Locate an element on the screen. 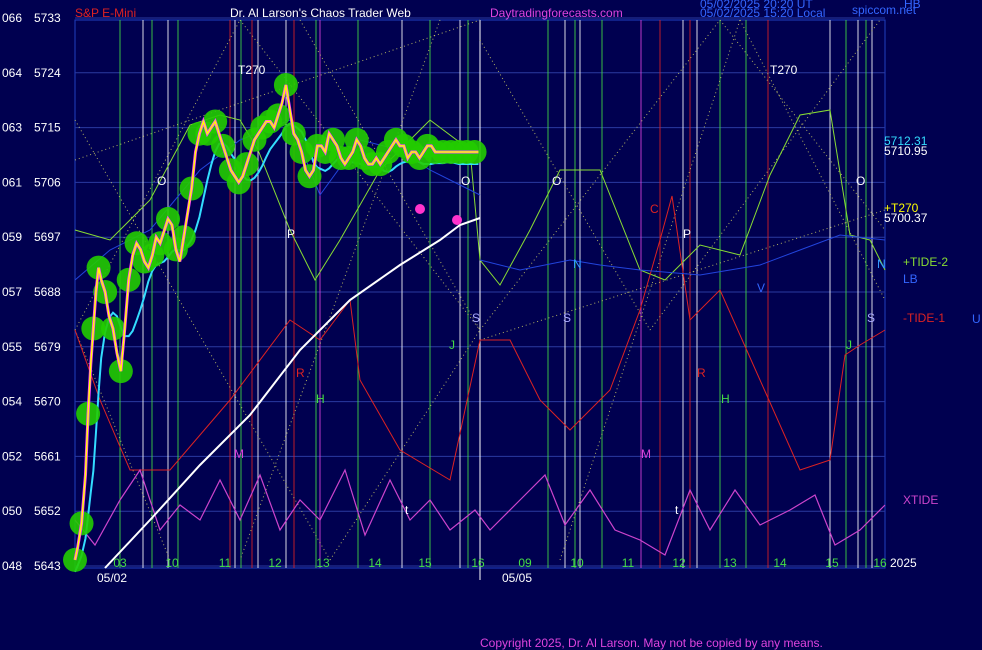 Image resolution: width=982 pixels, height=650 pixels. x-hour-tick: 09 is located at coordinates (525, 563).